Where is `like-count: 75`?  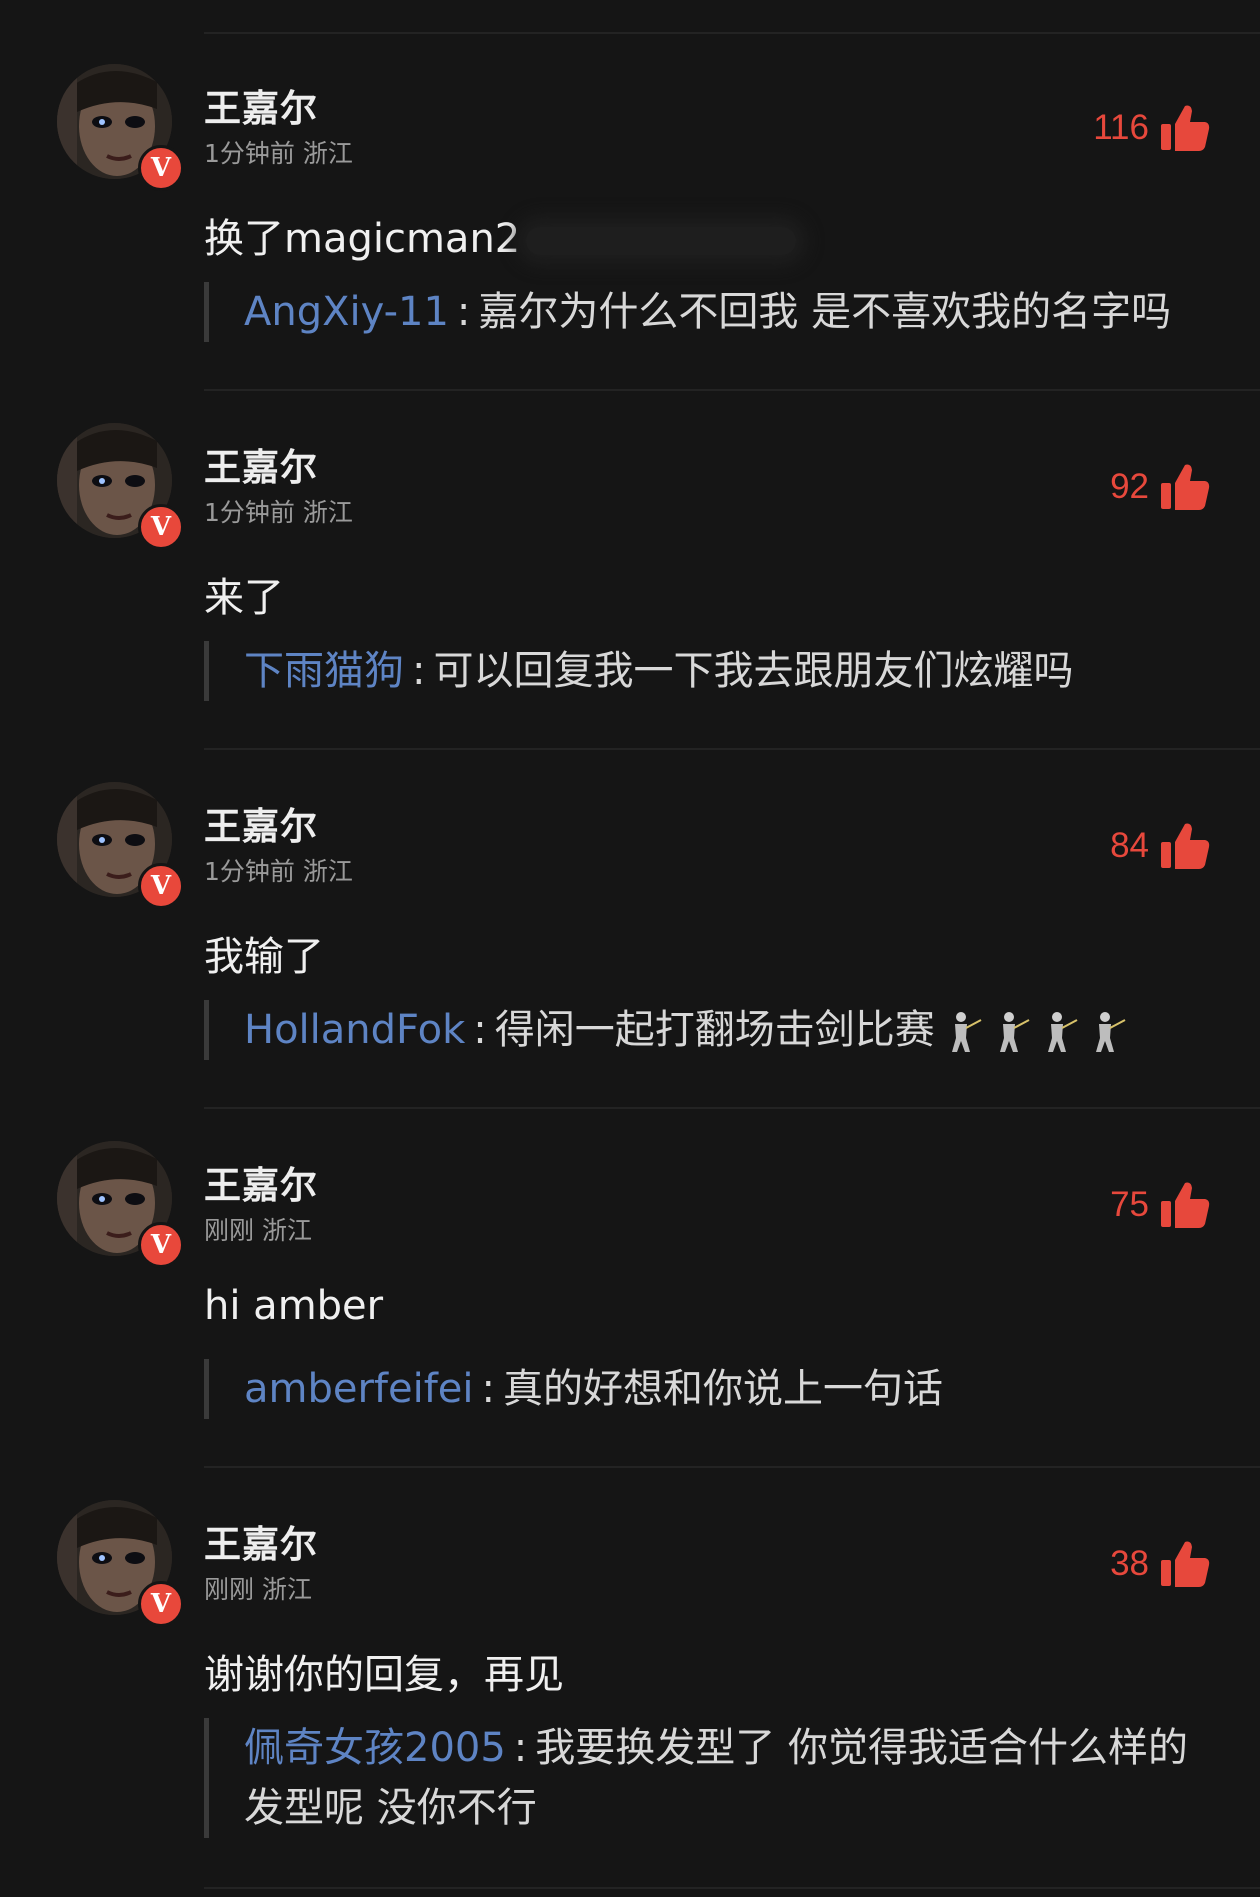 like-count: 75 is located at coordinates (1129, 1204).